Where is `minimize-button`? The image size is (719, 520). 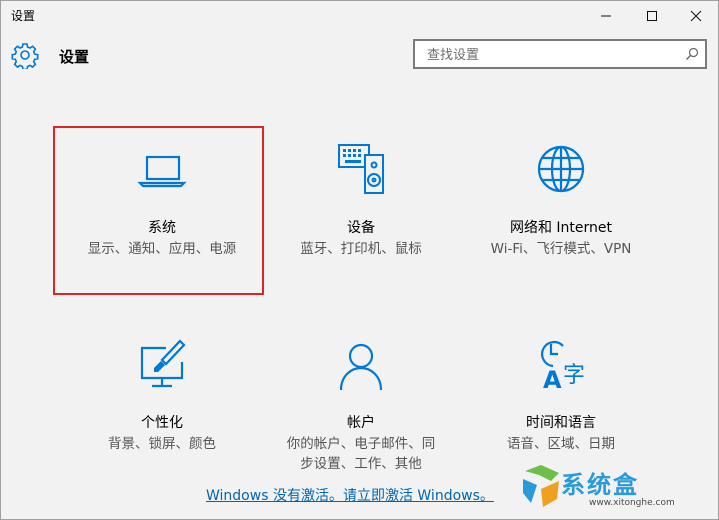 minimize-button is located at coordinates (606, 16).